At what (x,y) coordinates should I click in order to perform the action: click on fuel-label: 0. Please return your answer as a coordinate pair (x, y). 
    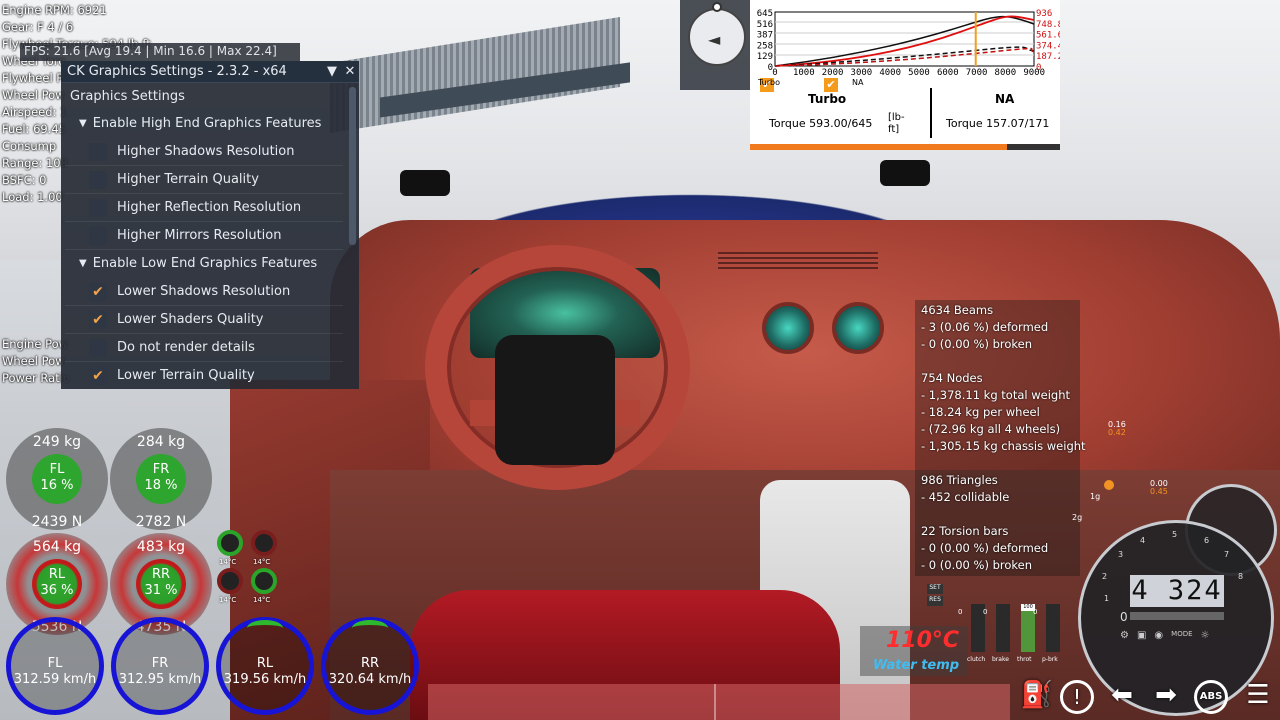
    Looking at the image, I should click on (1124, 617).